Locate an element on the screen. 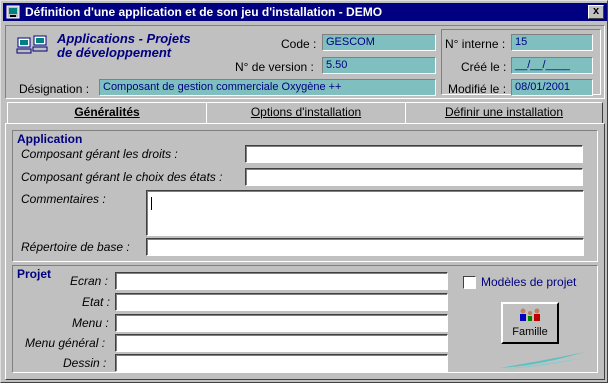 The height and width of the screenshot is (385, 610). screen-label: Ecran : is located at coordinates (89, 281).